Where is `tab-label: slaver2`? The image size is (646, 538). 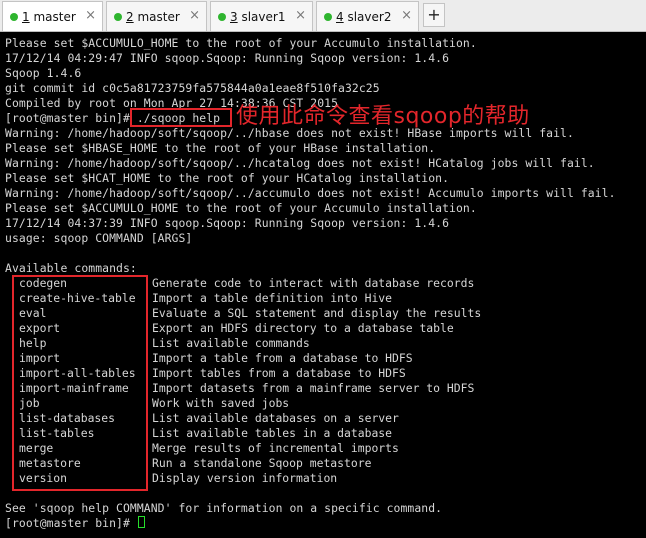 tab-label: slaver2 is located at coordinates (369, 16).